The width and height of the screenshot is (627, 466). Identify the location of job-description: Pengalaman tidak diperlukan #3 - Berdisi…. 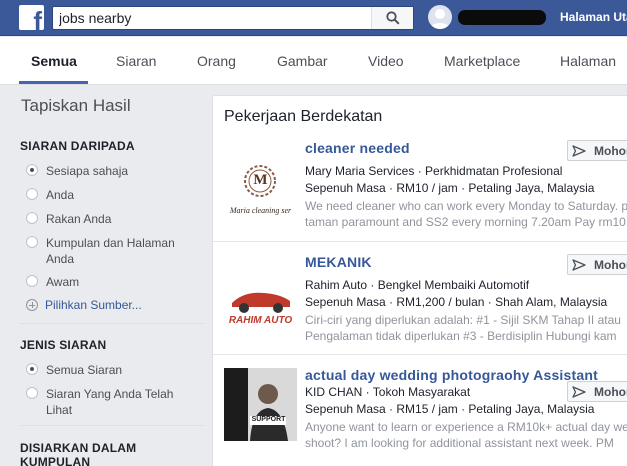
(461, 336).